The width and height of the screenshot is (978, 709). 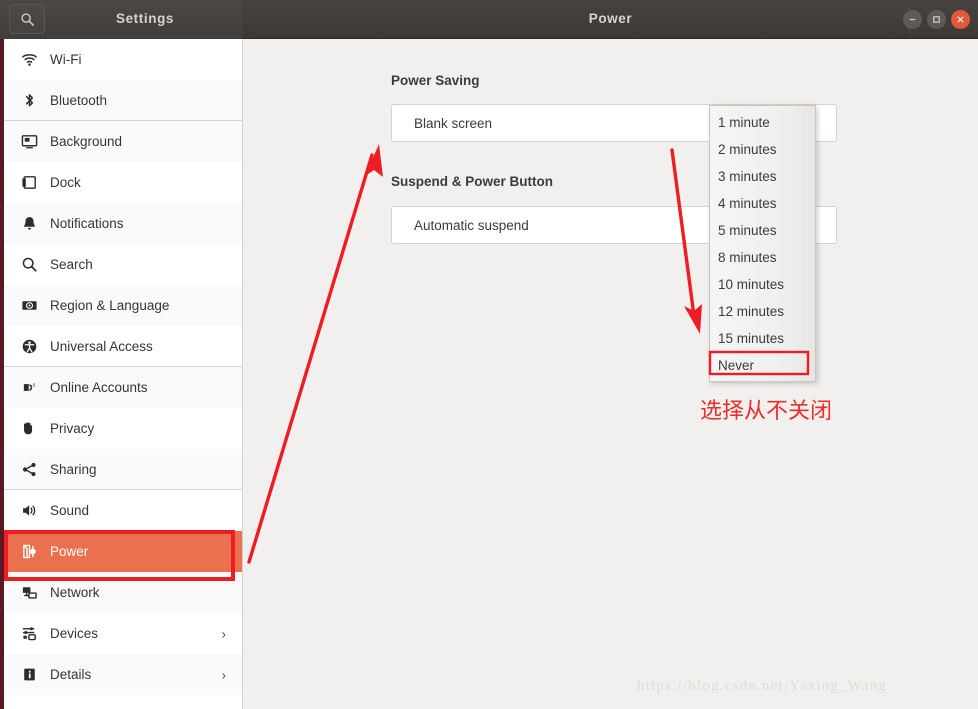 I want to click on sidebar-item-label: Background, so click(x=86, y=141).